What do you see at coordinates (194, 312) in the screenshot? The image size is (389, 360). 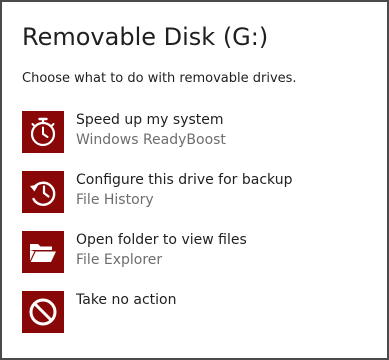 I see `option-no-action: Take no action` at bounding box center [194, 312].